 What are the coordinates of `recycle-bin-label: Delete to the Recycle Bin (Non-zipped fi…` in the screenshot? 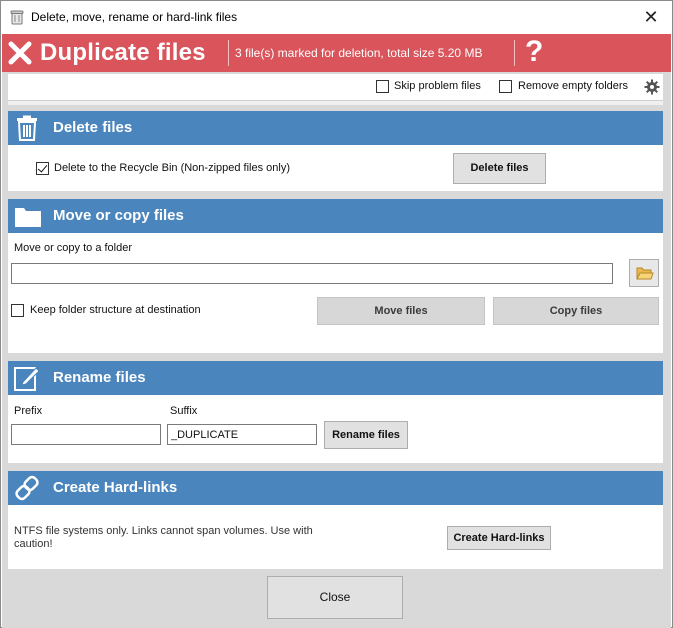 It's located at (172, 168).